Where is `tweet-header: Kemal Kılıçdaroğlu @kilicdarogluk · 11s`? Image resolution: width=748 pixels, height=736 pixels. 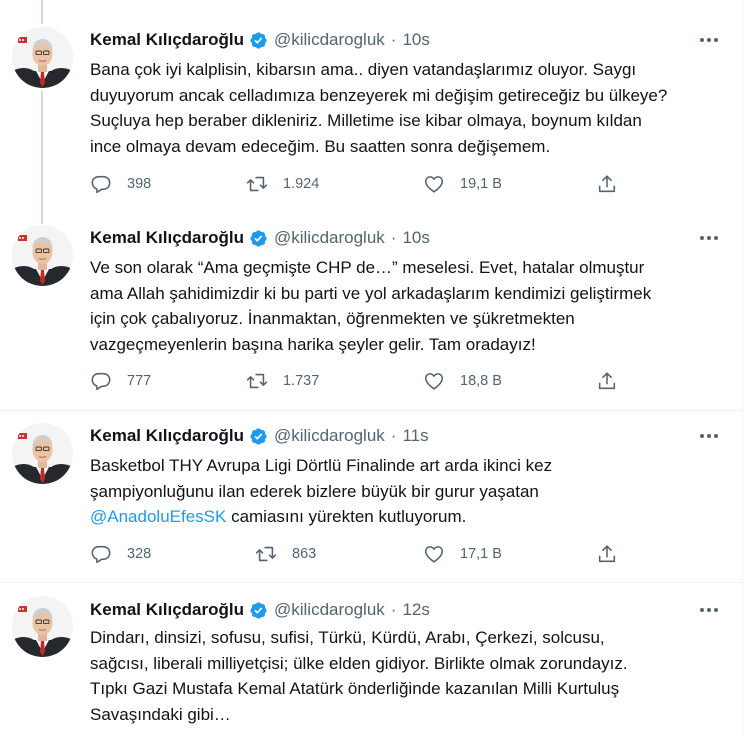 tweet-header: Kemal Kılıçdaroğlu @kilicdarogluk · 11s is located at coordinates (259, 436).